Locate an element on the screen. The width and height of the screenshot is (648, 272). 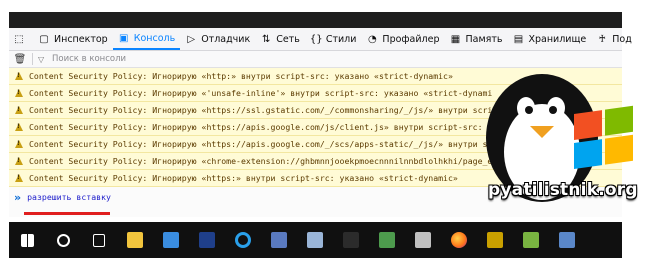
element-picker-icon: ⬚ is located at coordinates (19, 39).